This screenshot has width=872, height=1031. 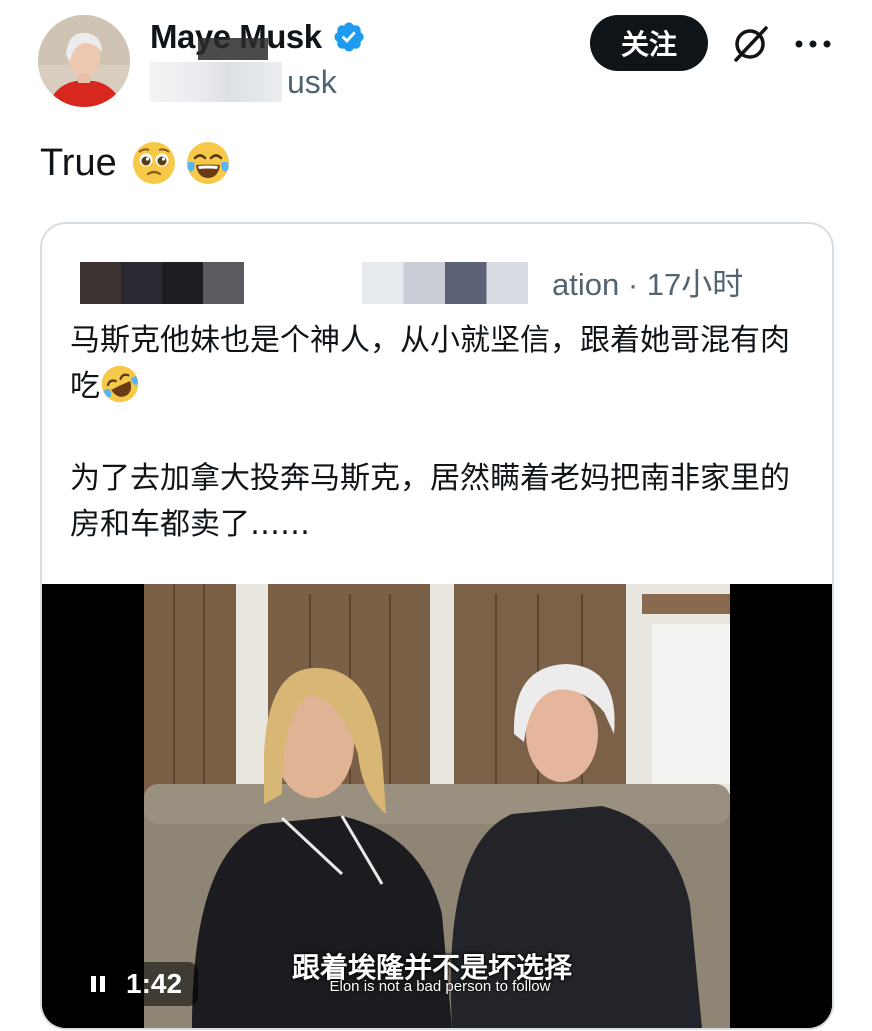 I want to click on quoted-paragraph-1: 马斯克他妹也是个神人，从小就坚信，跟着她哥混有肉吃, so click(x=440, y=364).